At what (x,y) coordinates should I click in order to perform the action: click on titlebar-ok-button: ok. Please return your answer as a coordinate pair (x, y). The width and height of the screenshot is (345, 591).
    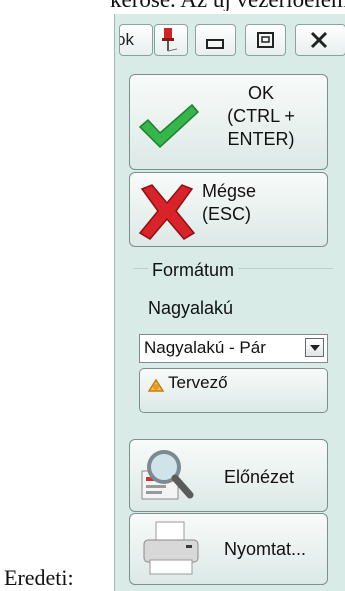
    Looking at the image, I should click on (136, 40).